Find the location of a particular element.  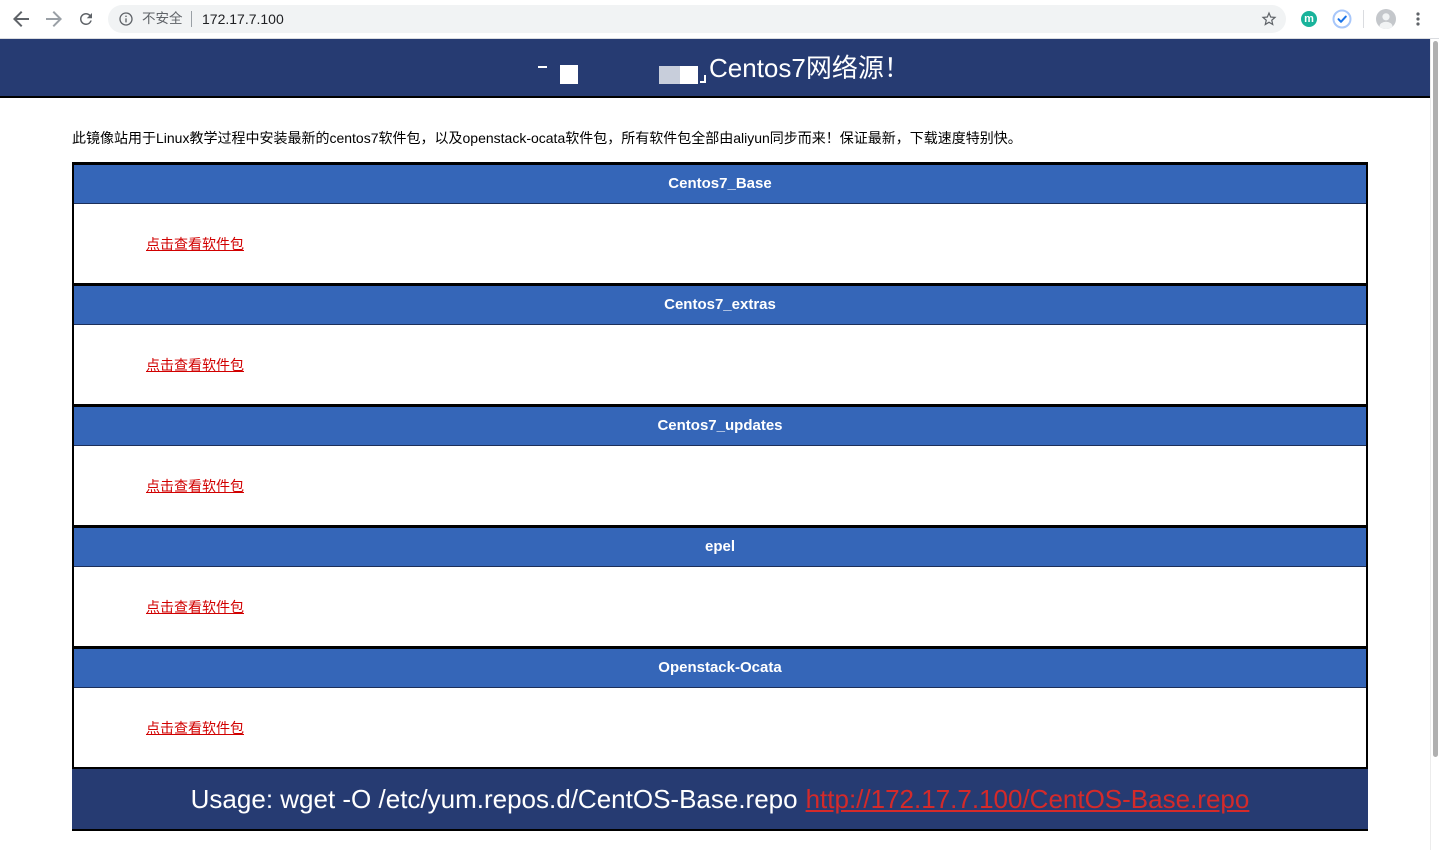

browser-toolbar: 不安全 172.17.7.100 m is located at coordinates (719, 19).